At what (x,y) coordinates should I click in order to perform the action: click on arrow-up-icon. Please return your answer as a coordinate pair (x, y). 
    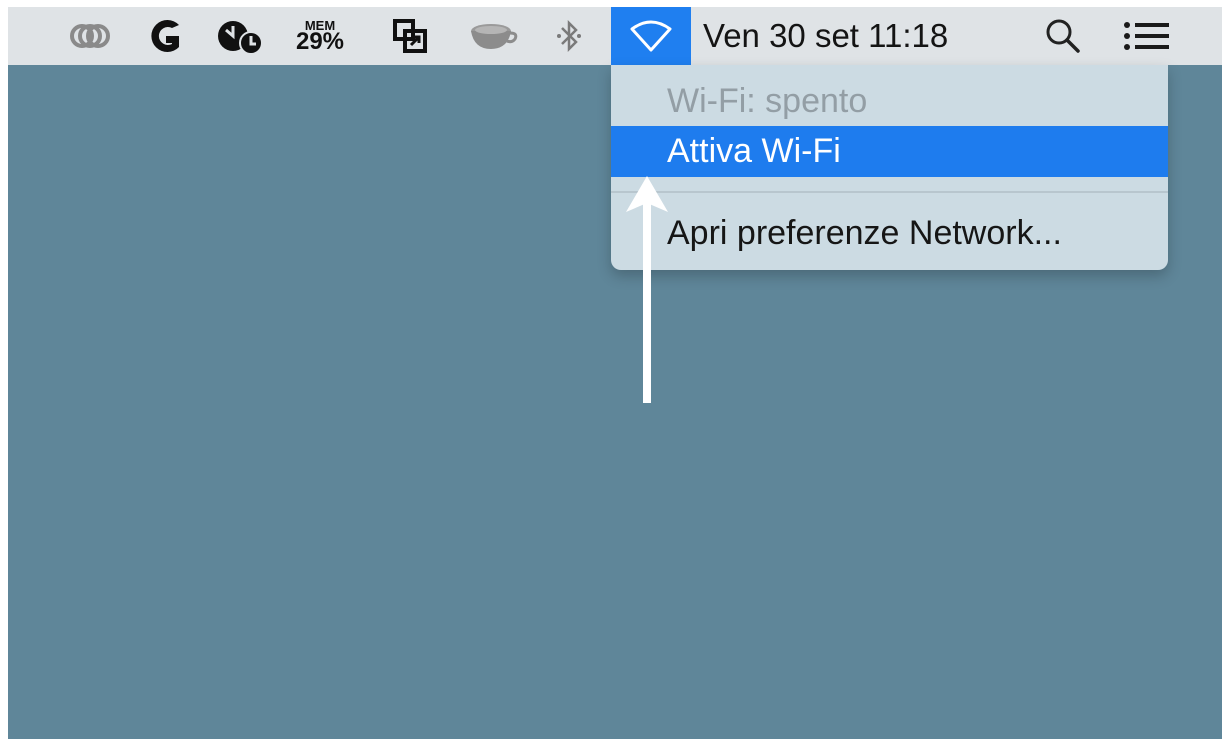
    Looking at the image, I should click on (647, 289).